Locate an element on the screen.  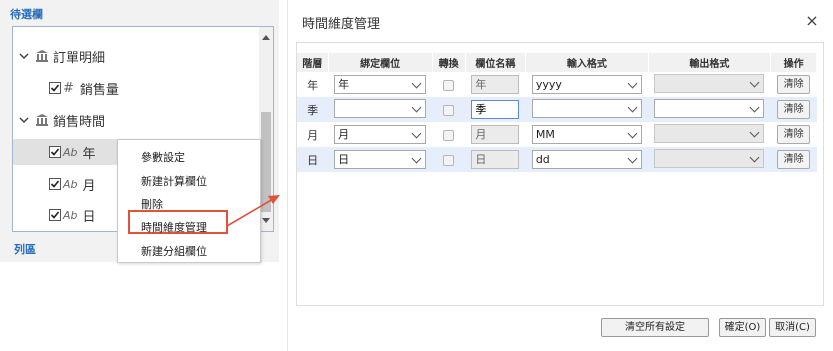
ok-button: 確定(O) is located at coordinates (742, 327).